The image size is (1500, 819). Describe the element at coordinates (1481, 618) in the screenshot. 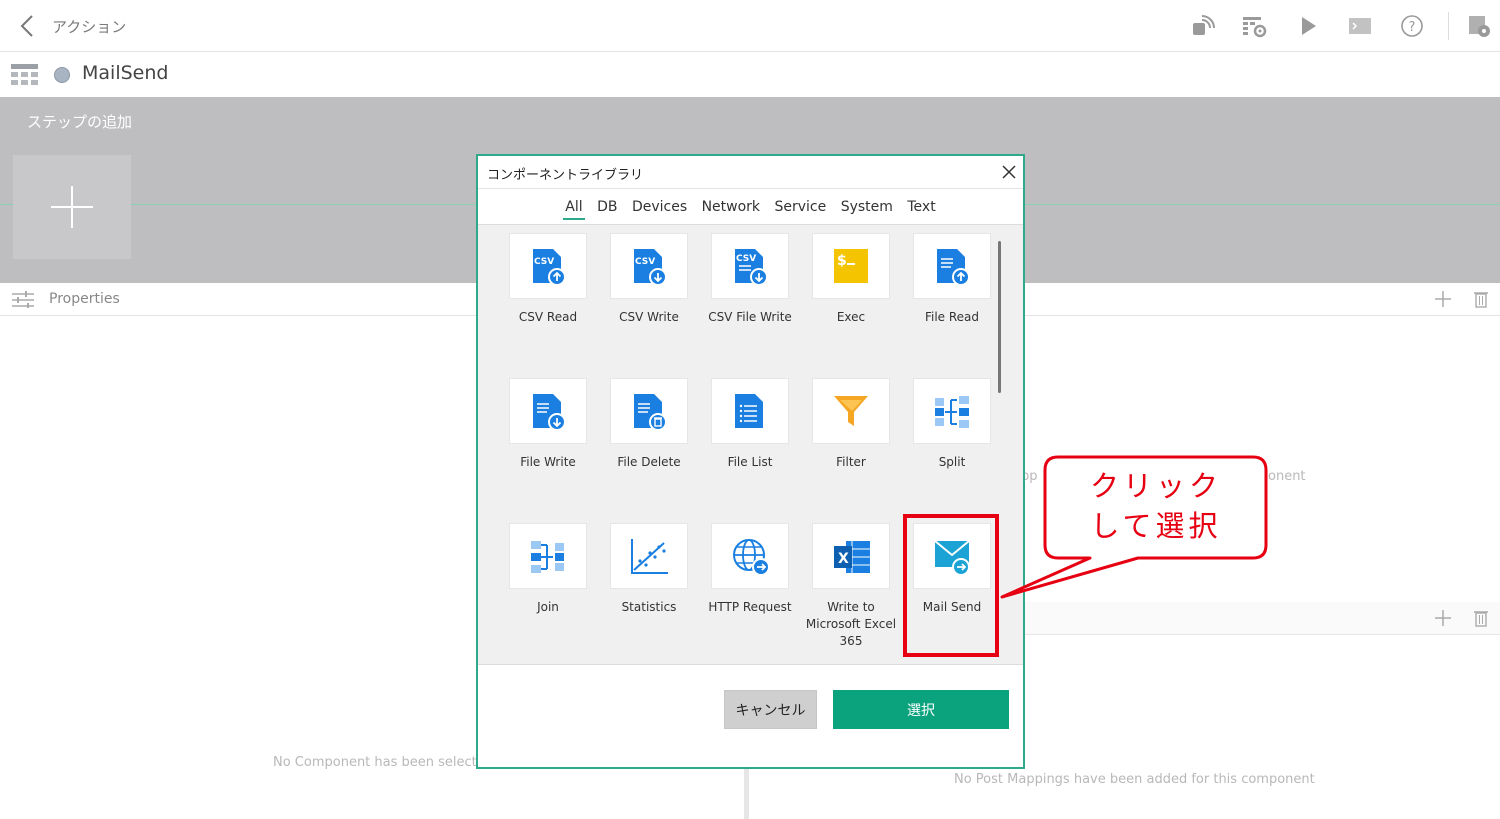

I see `delete-mapping-trash-icon` at that location.